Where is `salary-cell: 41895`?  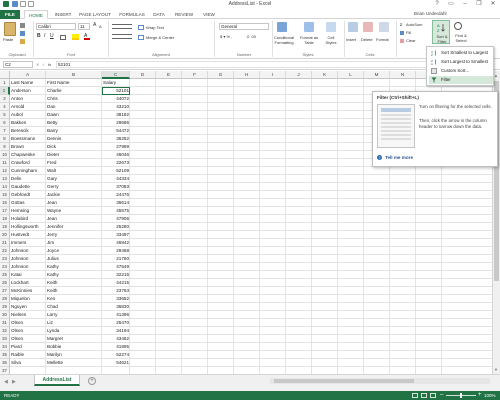 salary-cell: 41895 is located at coordinates (116, 347).